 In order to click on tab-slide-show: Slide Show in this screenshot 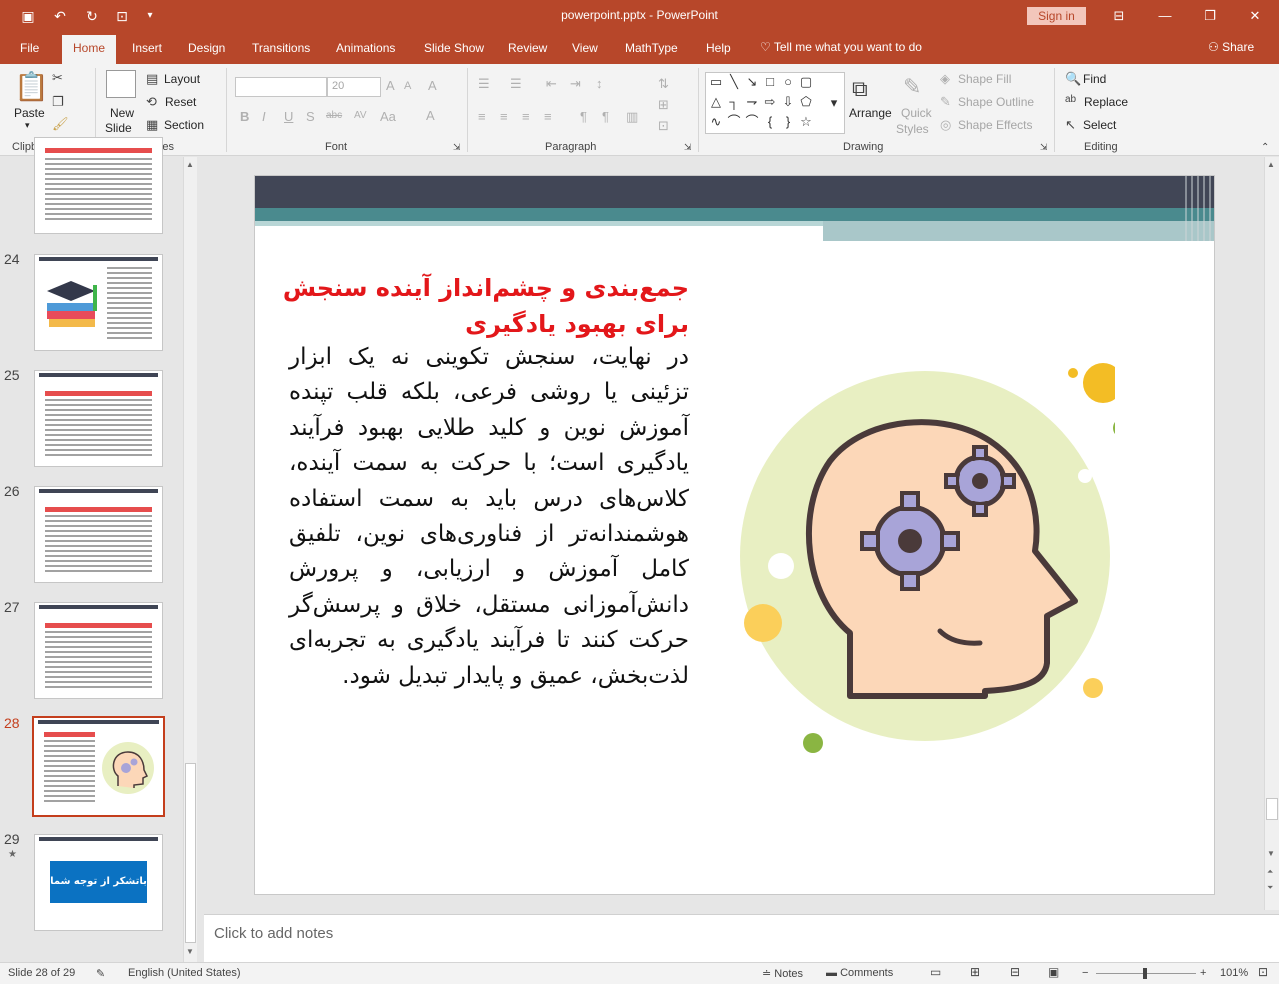, I will do `click(454, 48)`.